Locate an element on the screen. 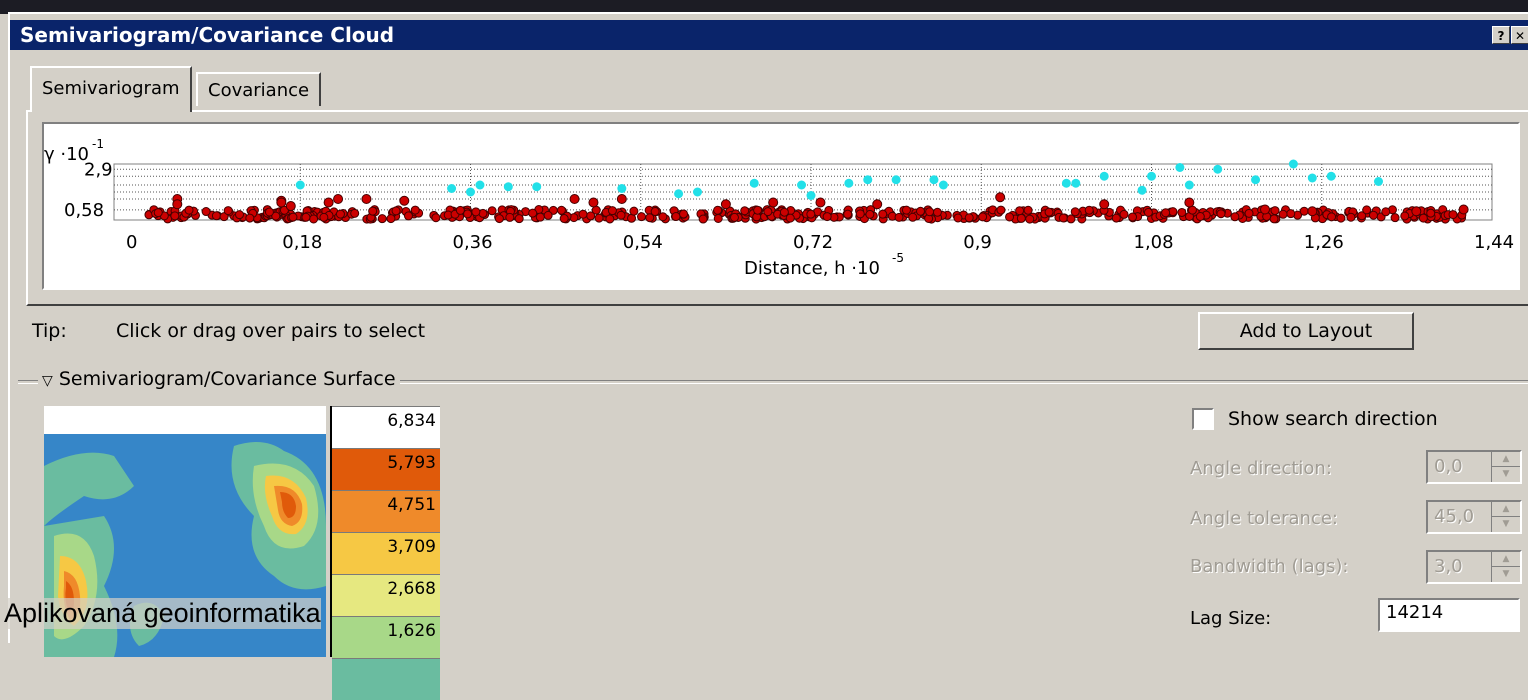  angle-tolerance-label: Angle tolerance: is located at coordinates (1264, 518).